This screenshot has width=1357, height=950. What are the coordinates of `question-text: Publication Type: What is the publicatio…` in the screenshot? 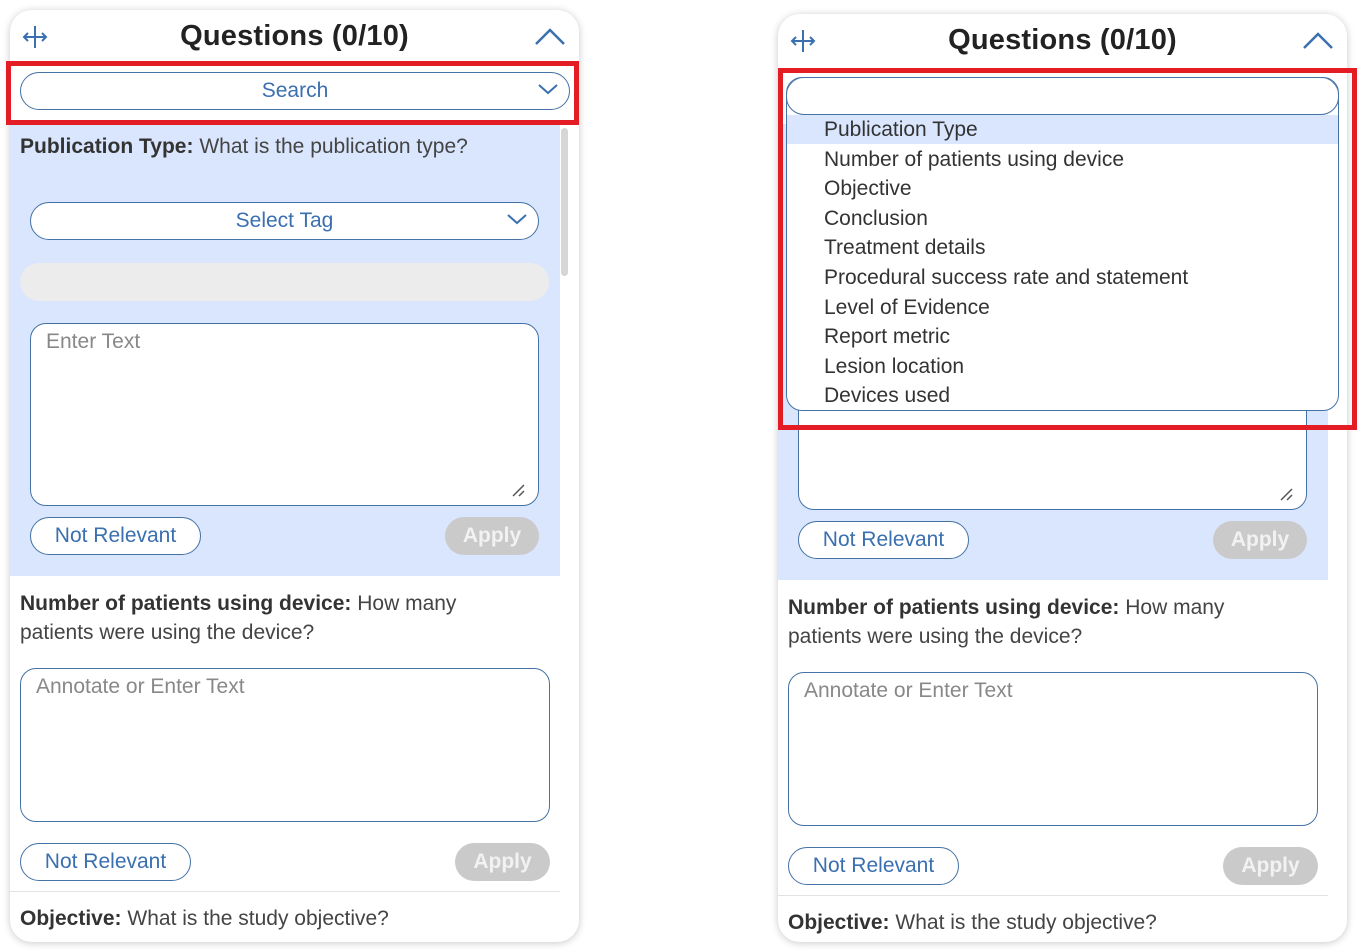 It's located at (285, 146).